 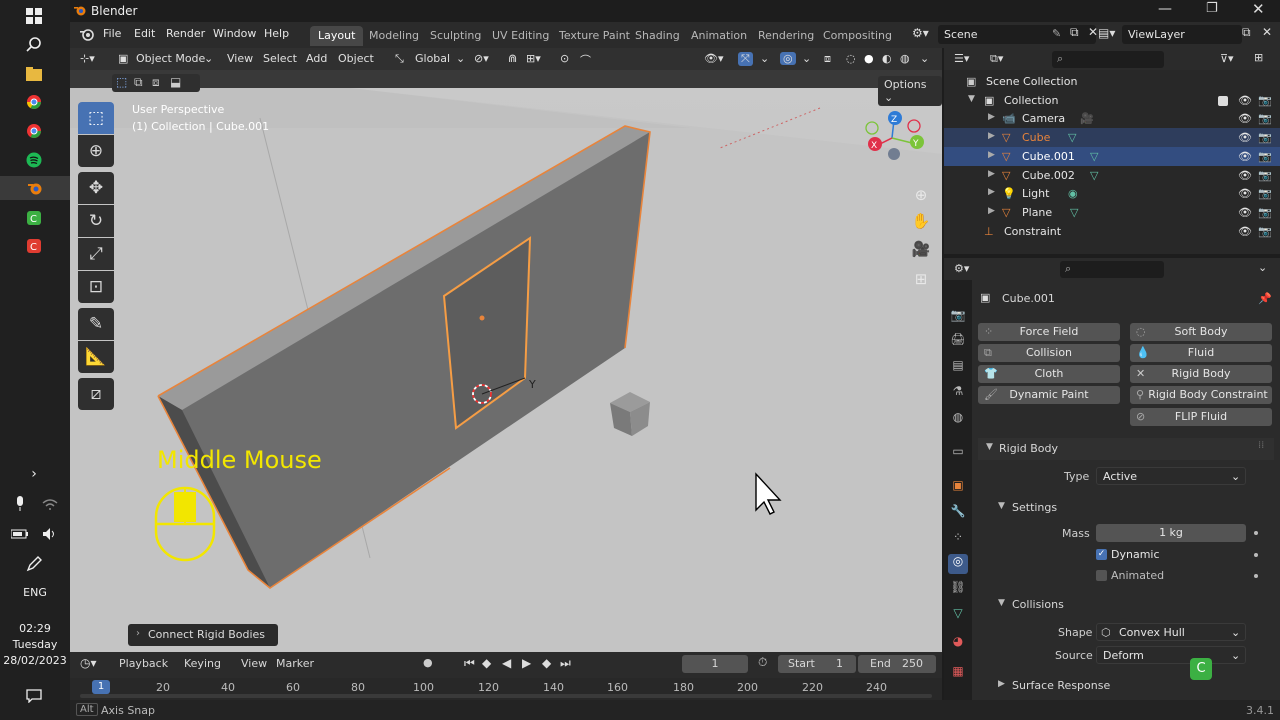 What do you see at coordinates (1201, 417) in the screenshot?
I see `flip-fluid-button: ⊘ FLIP Fluid` at bounding box center [1201, 417].